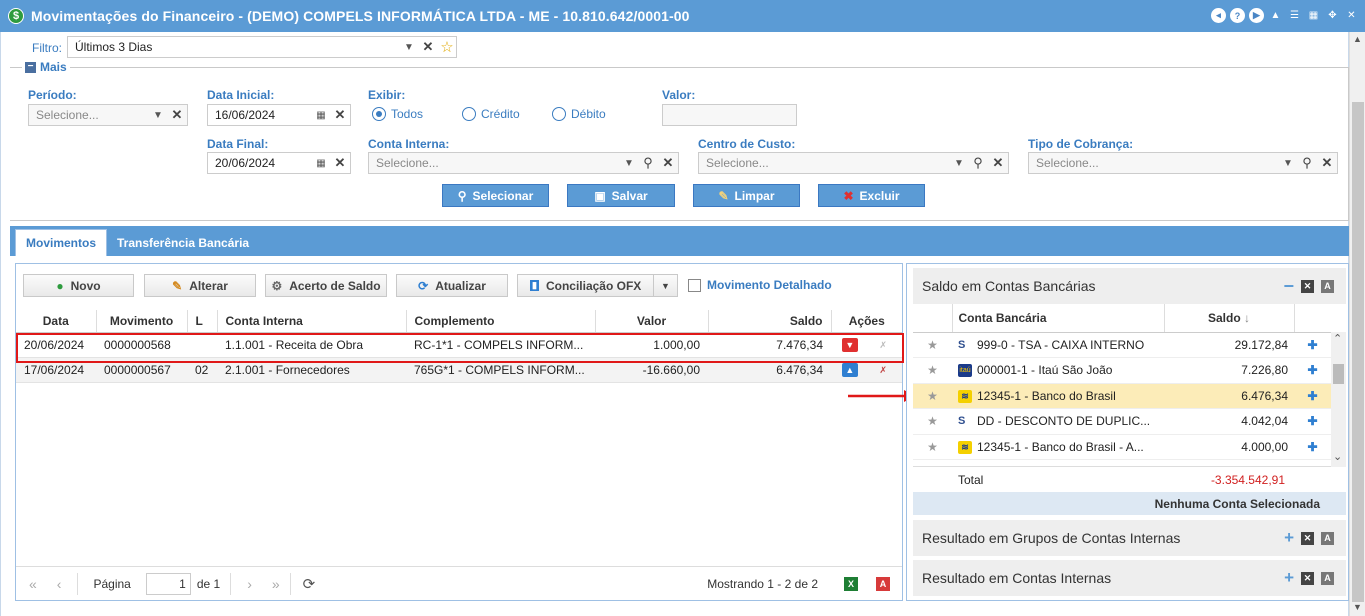 The image size is (1365, 616). Describe the element at coordinates (1357, 607) in the screenshot. I see `scroll-down-icon: ▼` at that location.